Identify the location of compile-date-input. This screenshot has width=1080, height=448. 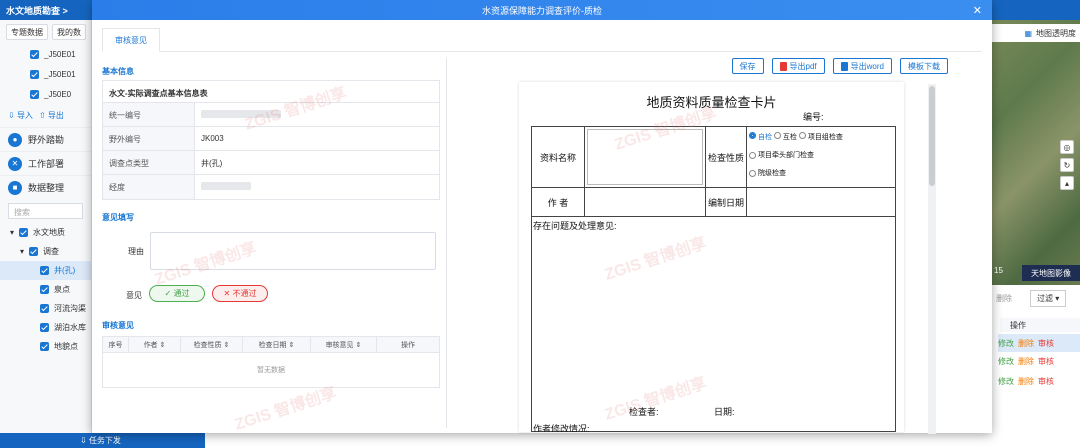
(821, 202).